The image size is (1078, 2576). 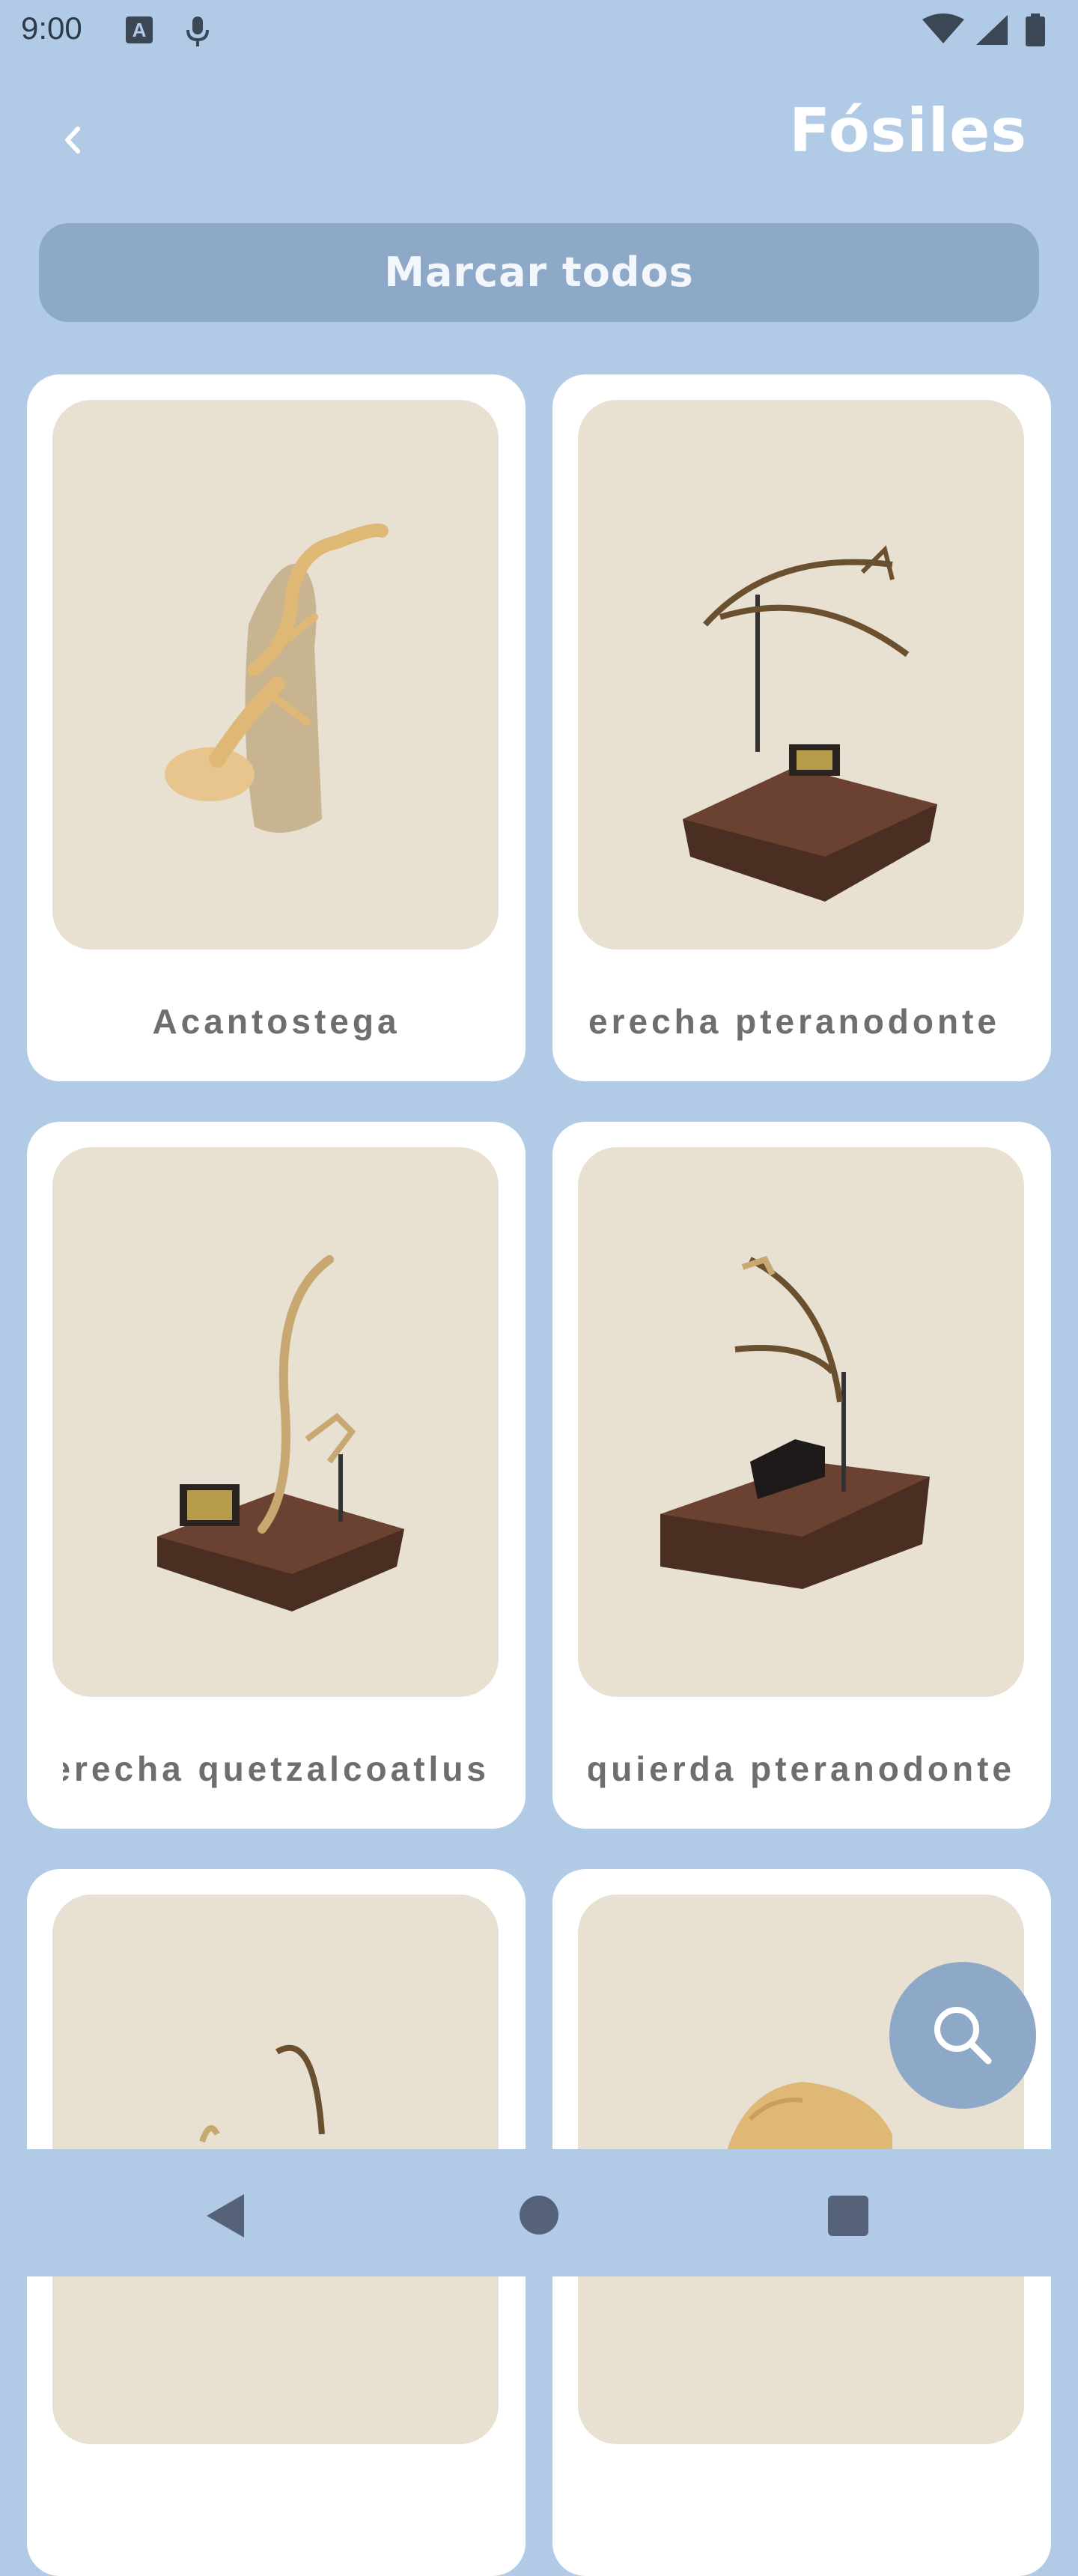 What do you see at coordinates (197, 31) in the screenshot?
I see `microphone-icon` at bounding box center [197, 31].